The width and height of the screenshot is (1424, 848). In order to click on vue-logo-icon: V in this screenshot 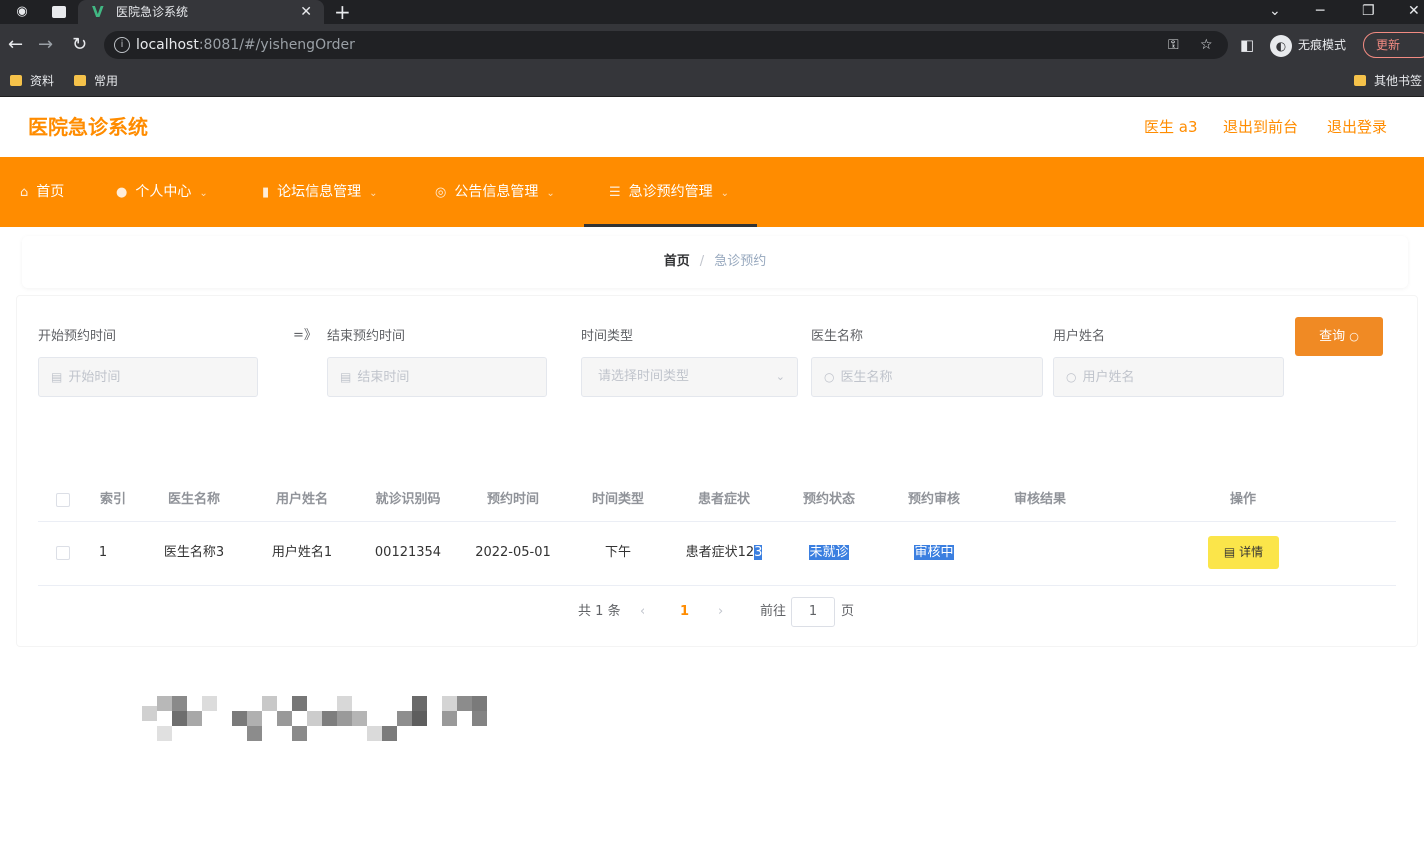, I will do `click(98, 12)`.